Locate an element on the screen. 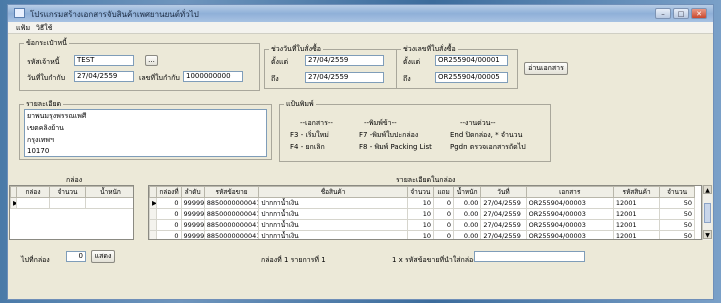 The image size is (721, 303). detail-col-header: รหัสข้อขาย is located at coordinates (231, 192).